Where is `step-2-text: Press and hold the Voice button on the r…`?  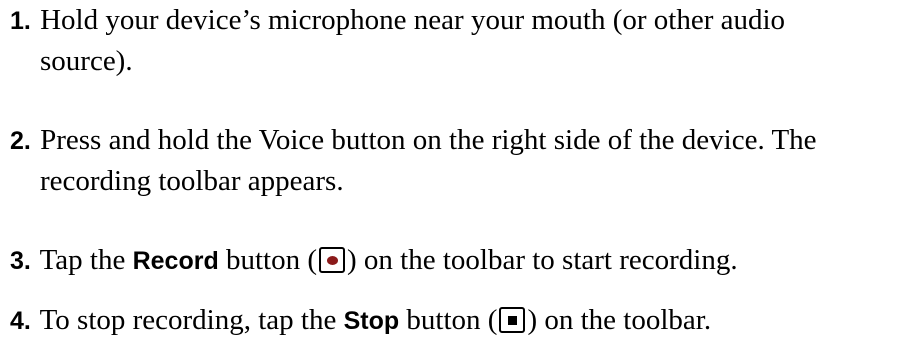
step-2-text: Press and hold the Voice button on the r… is located at coordinates (428, 140).